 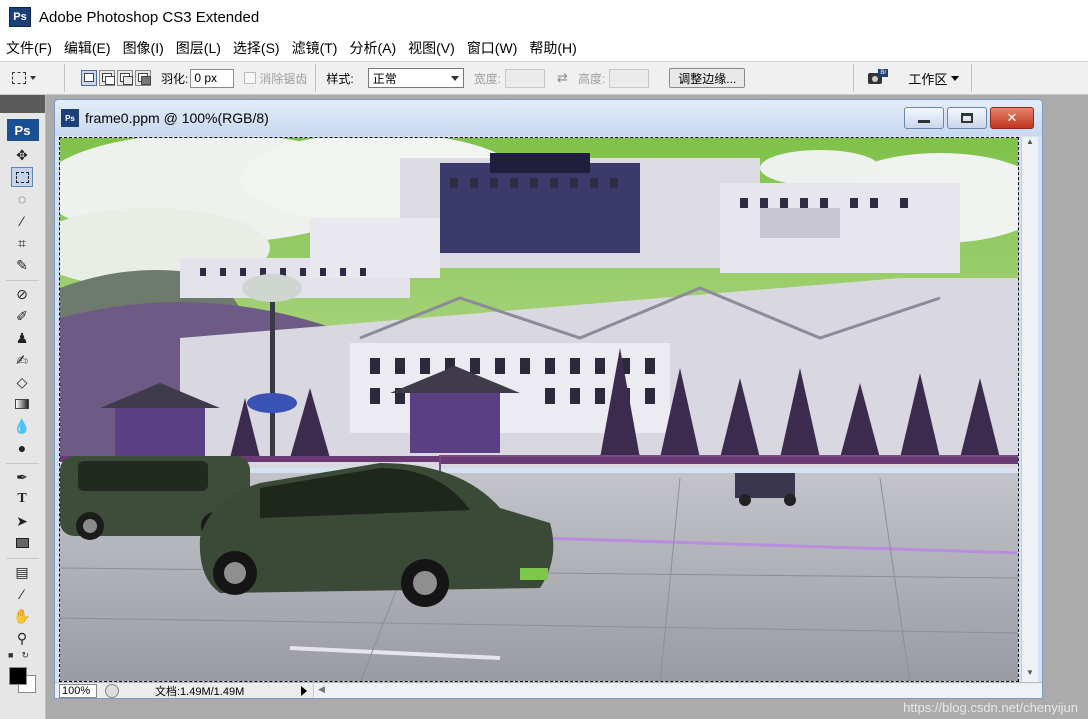 What do you see at coordinates (1029, 409) in the screenshot?
I see `vertical-scrollbar: ▲ ▼` at bounding box center [1029, 409].